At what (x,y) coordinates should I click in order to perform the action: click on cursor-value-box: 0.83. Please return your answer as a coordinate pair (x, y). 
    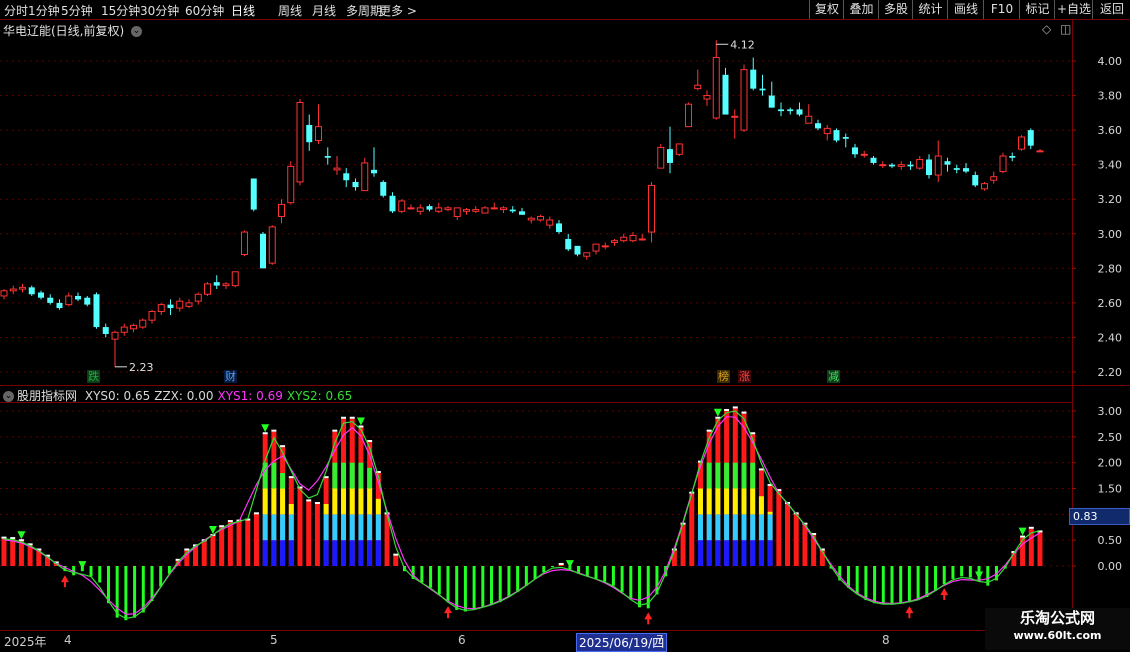
    Looking at the image, I should click on (1099, 516).